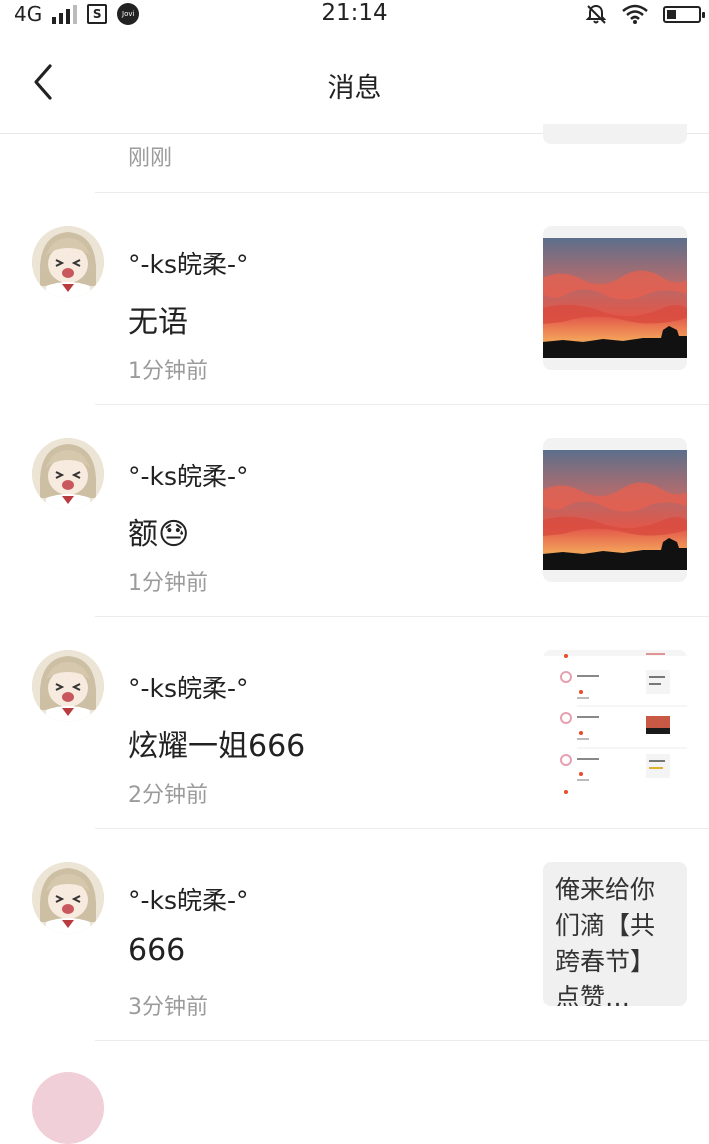 Image resolution: width=709 pixels, height=1144 pixels. What do you see at coordinates (635, 14) in the screenshot?
I see `wifi-icon` at bounding box center [635, 14].